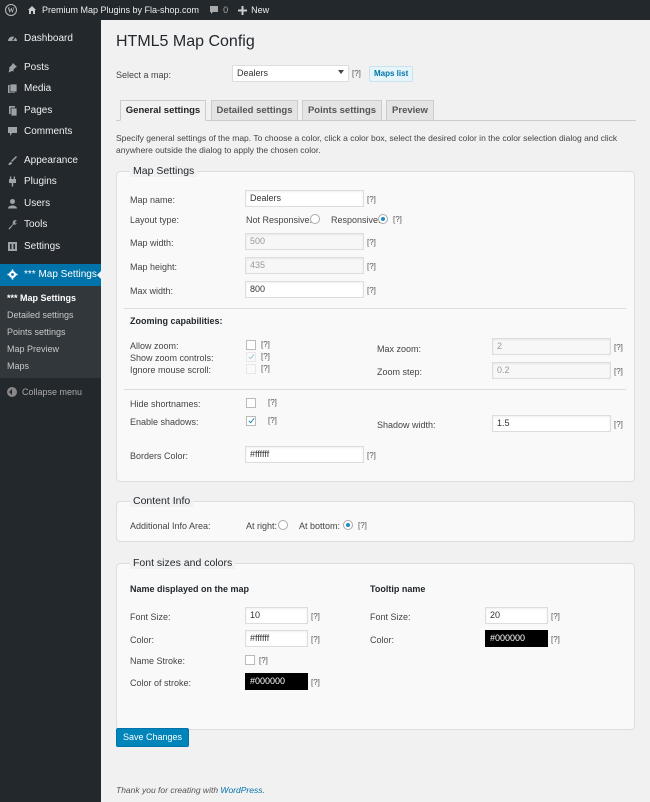 This screenshot has height=802, width=650. I want to click on select-map-dropdown: Dealers, so click(290, 73).